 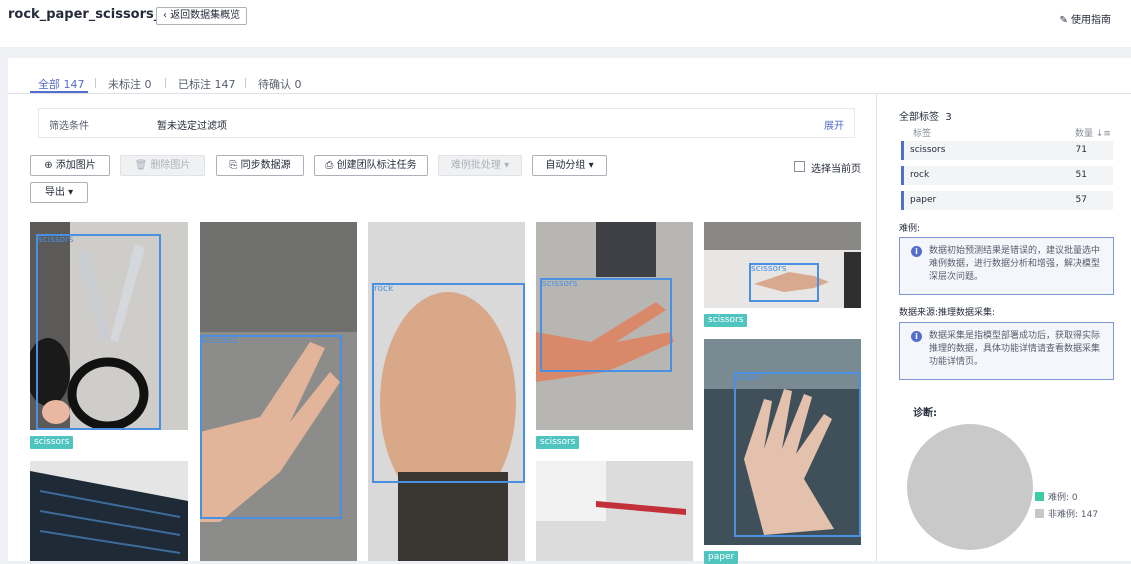 What do you see at coordinates (192, 126) in the screenshot?
I see `filter-value: 暂未选定过滤项` at bounding box center [192, 126].